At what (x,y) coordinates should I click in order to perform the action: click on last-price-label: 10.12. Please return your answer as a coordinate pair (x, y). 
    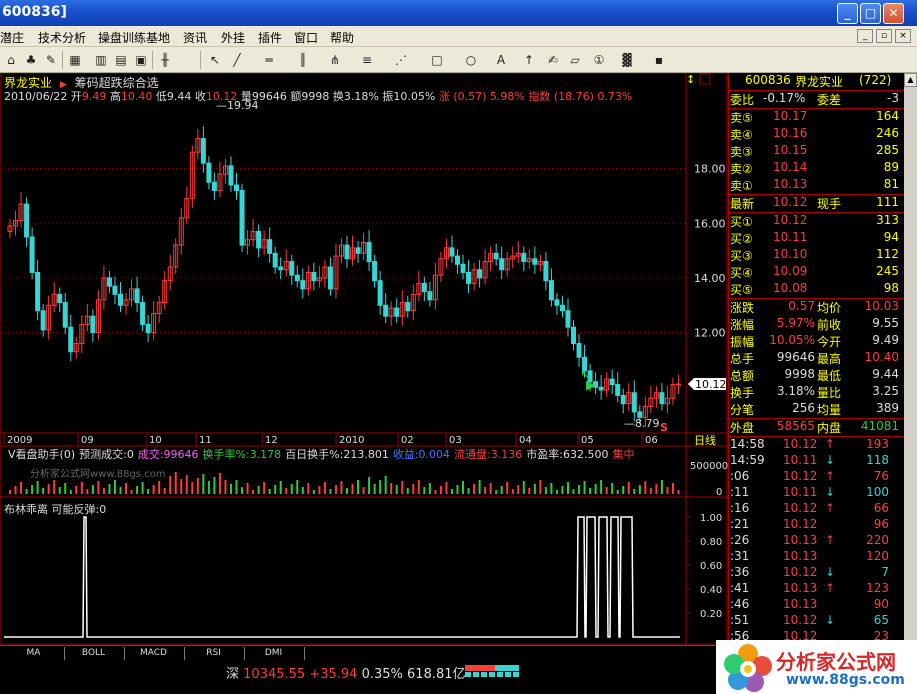
    Looking at the image, I should click on (711, 384).